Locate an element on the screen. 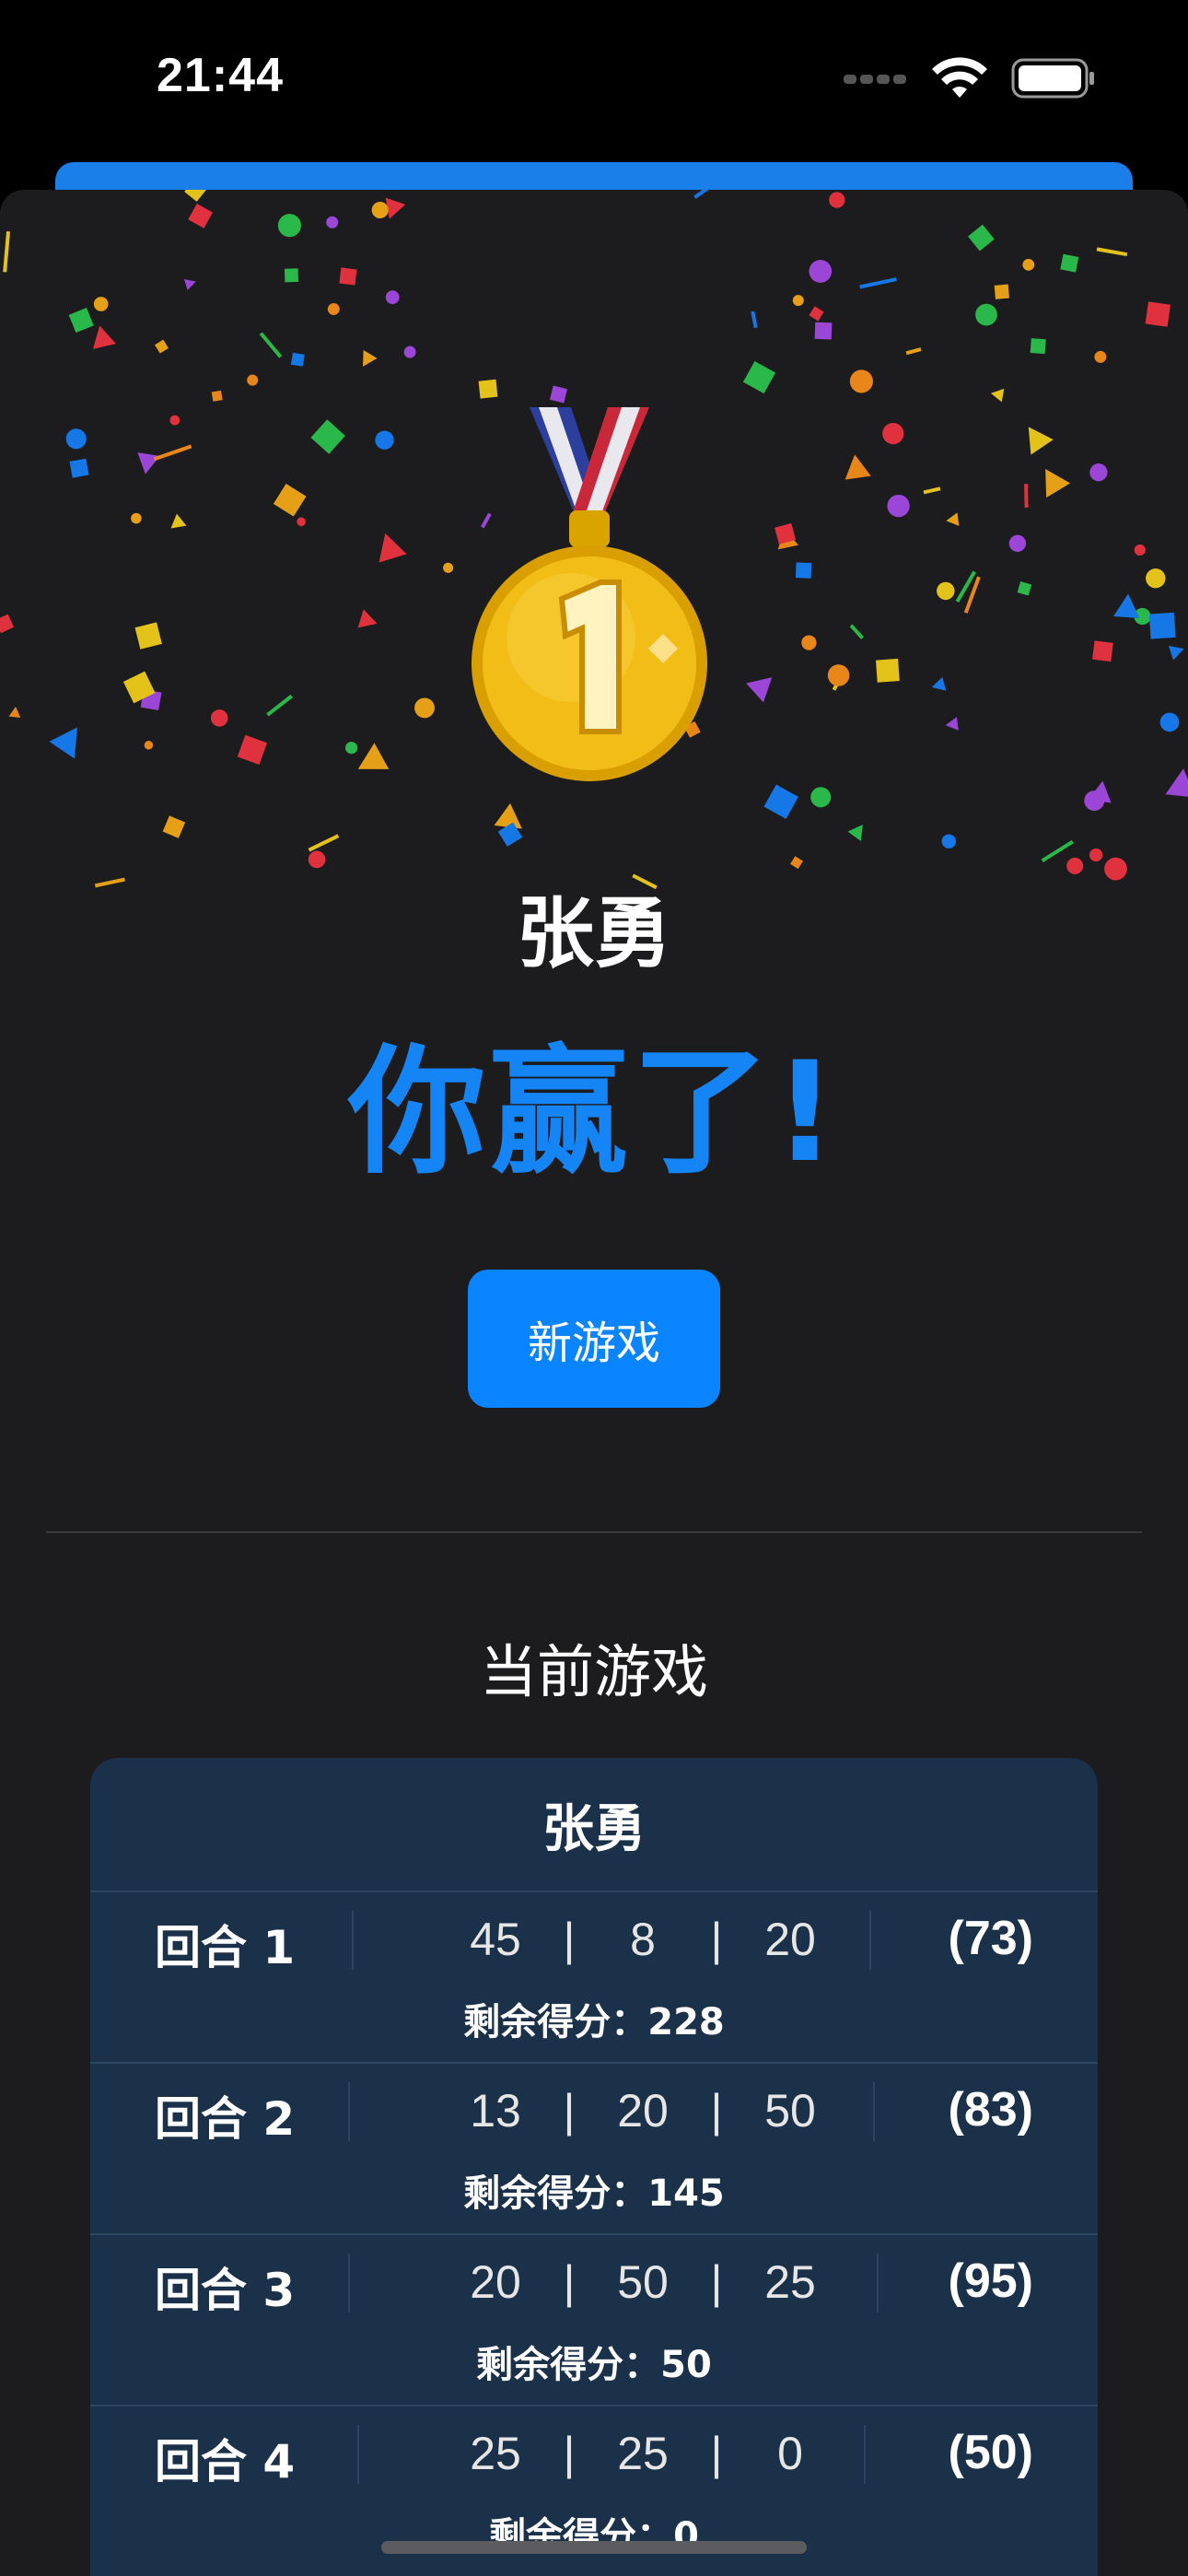  remaining-score: 剩余得分：228 is located at coordinates (594, 2022).